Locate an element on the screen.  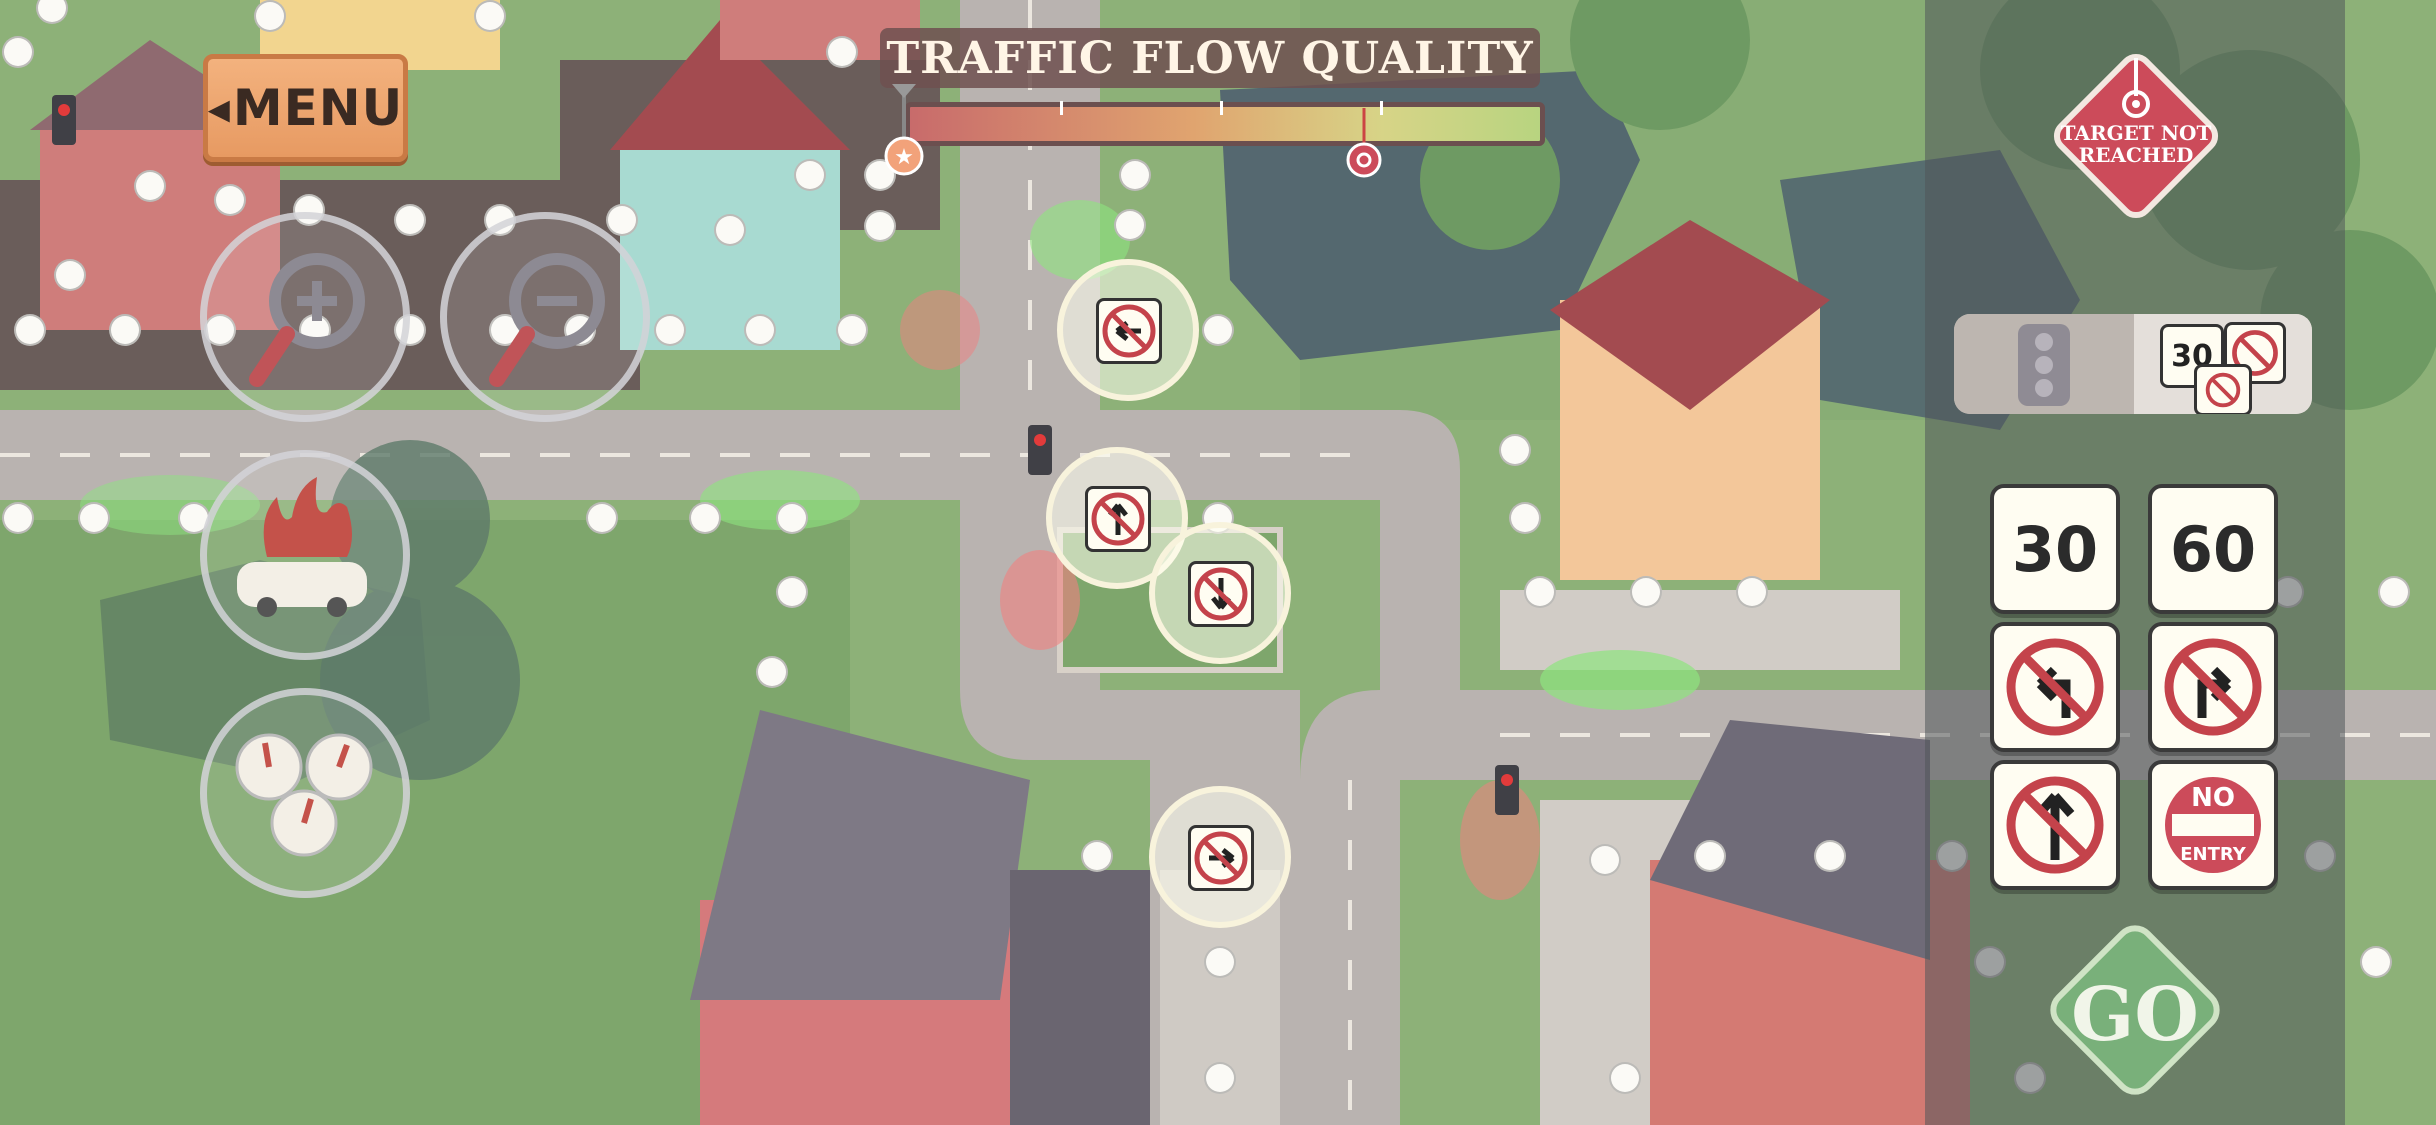
target-marker-icon is located at coordinates (1364, 143).